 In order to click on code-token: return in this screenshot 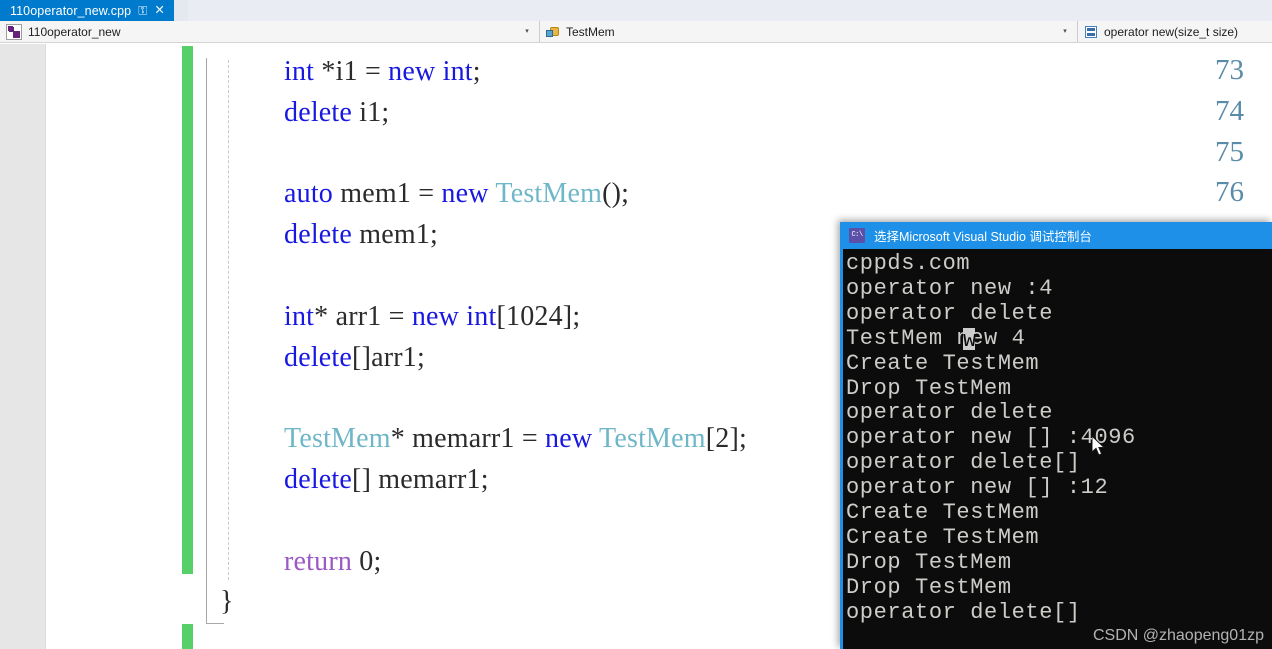, I will do `click(318, 561)`.